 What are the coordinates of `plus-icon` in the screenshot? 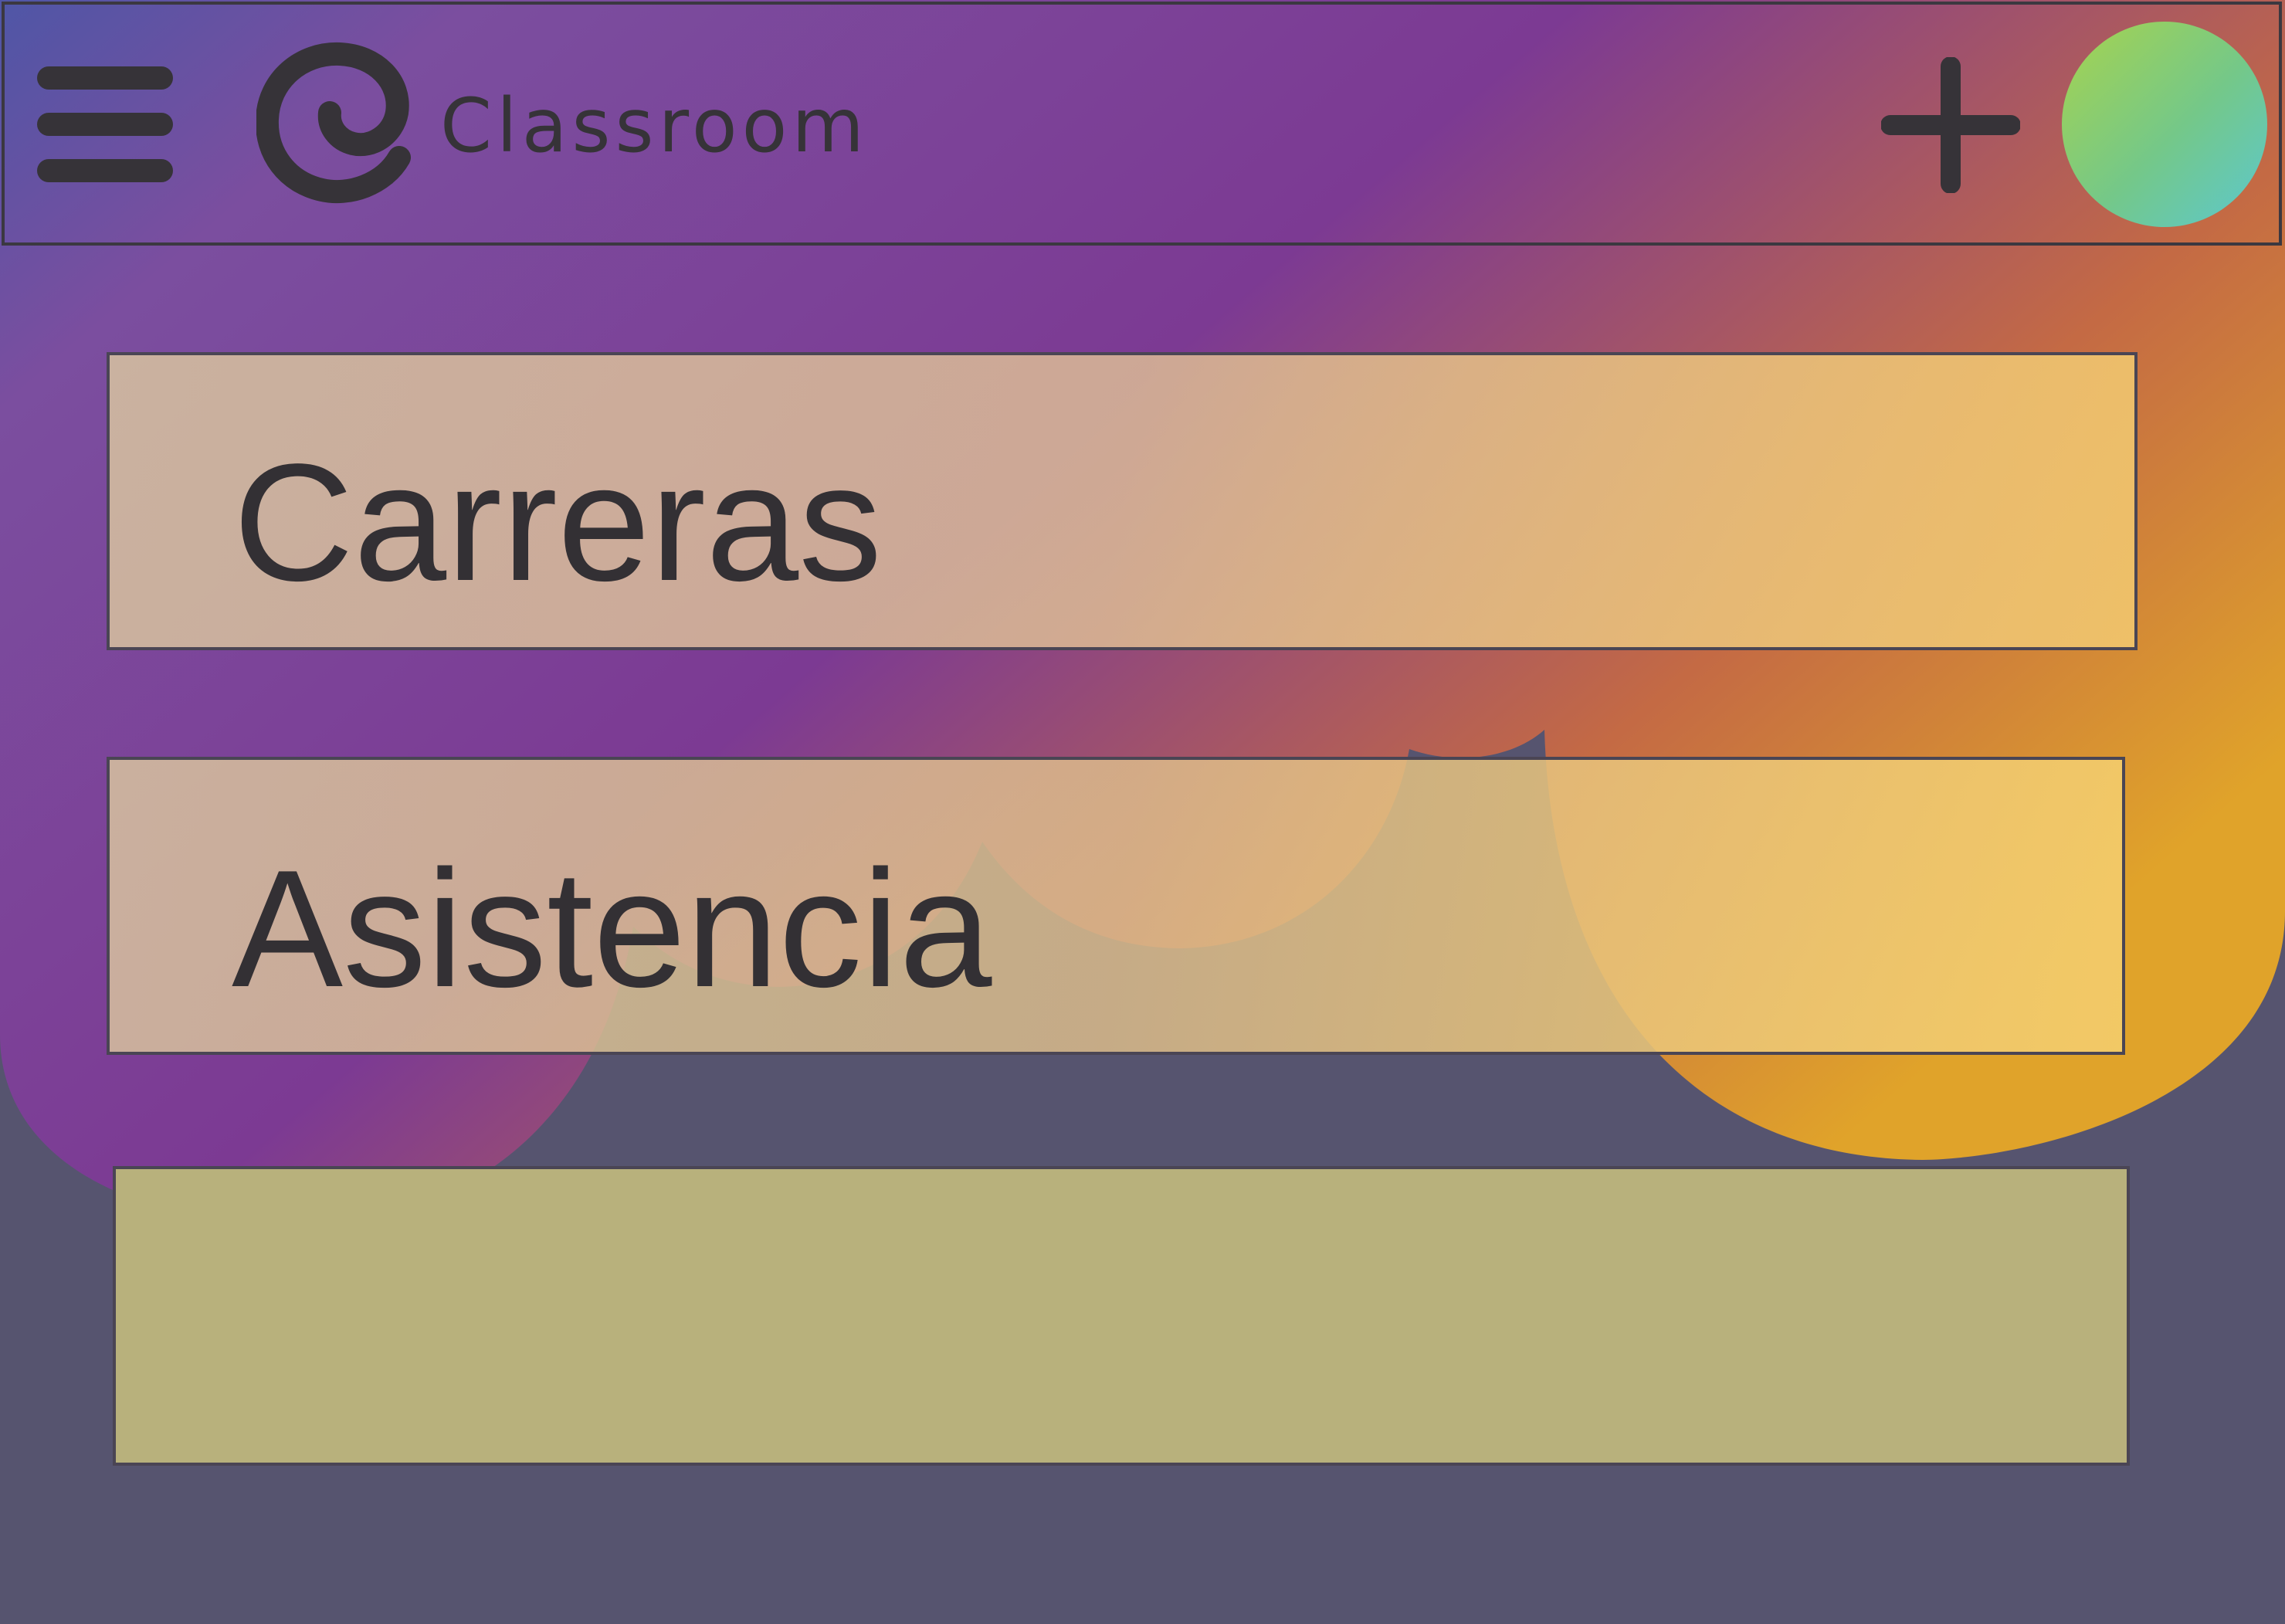 It's located at (1950, 125).